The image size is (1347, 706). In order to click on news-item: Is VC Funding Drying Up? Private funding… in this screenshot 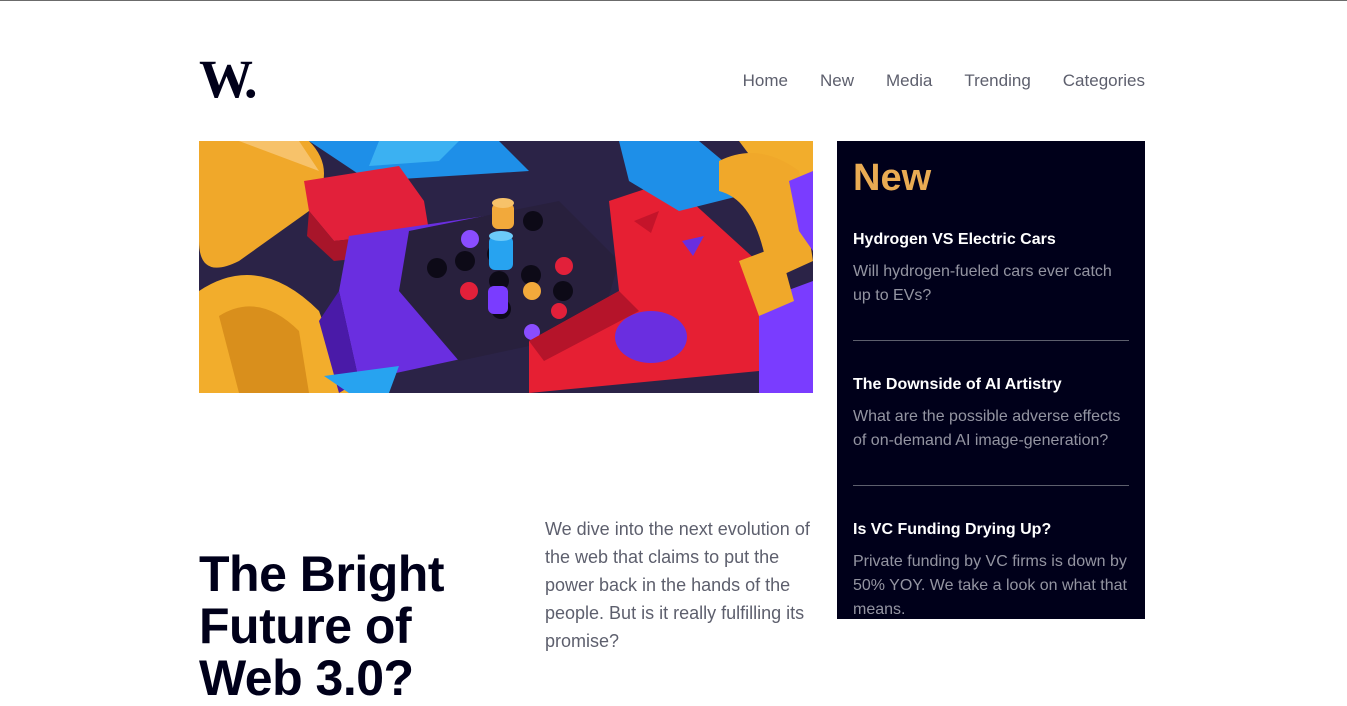, I will do `click(991, 569)`.